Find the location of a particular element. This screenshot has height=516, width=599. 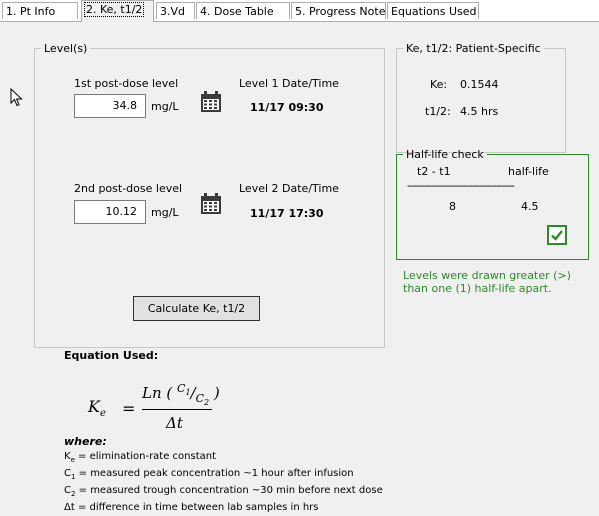

level1-label: 1st post-dose level is located at coordinates (126, 83).